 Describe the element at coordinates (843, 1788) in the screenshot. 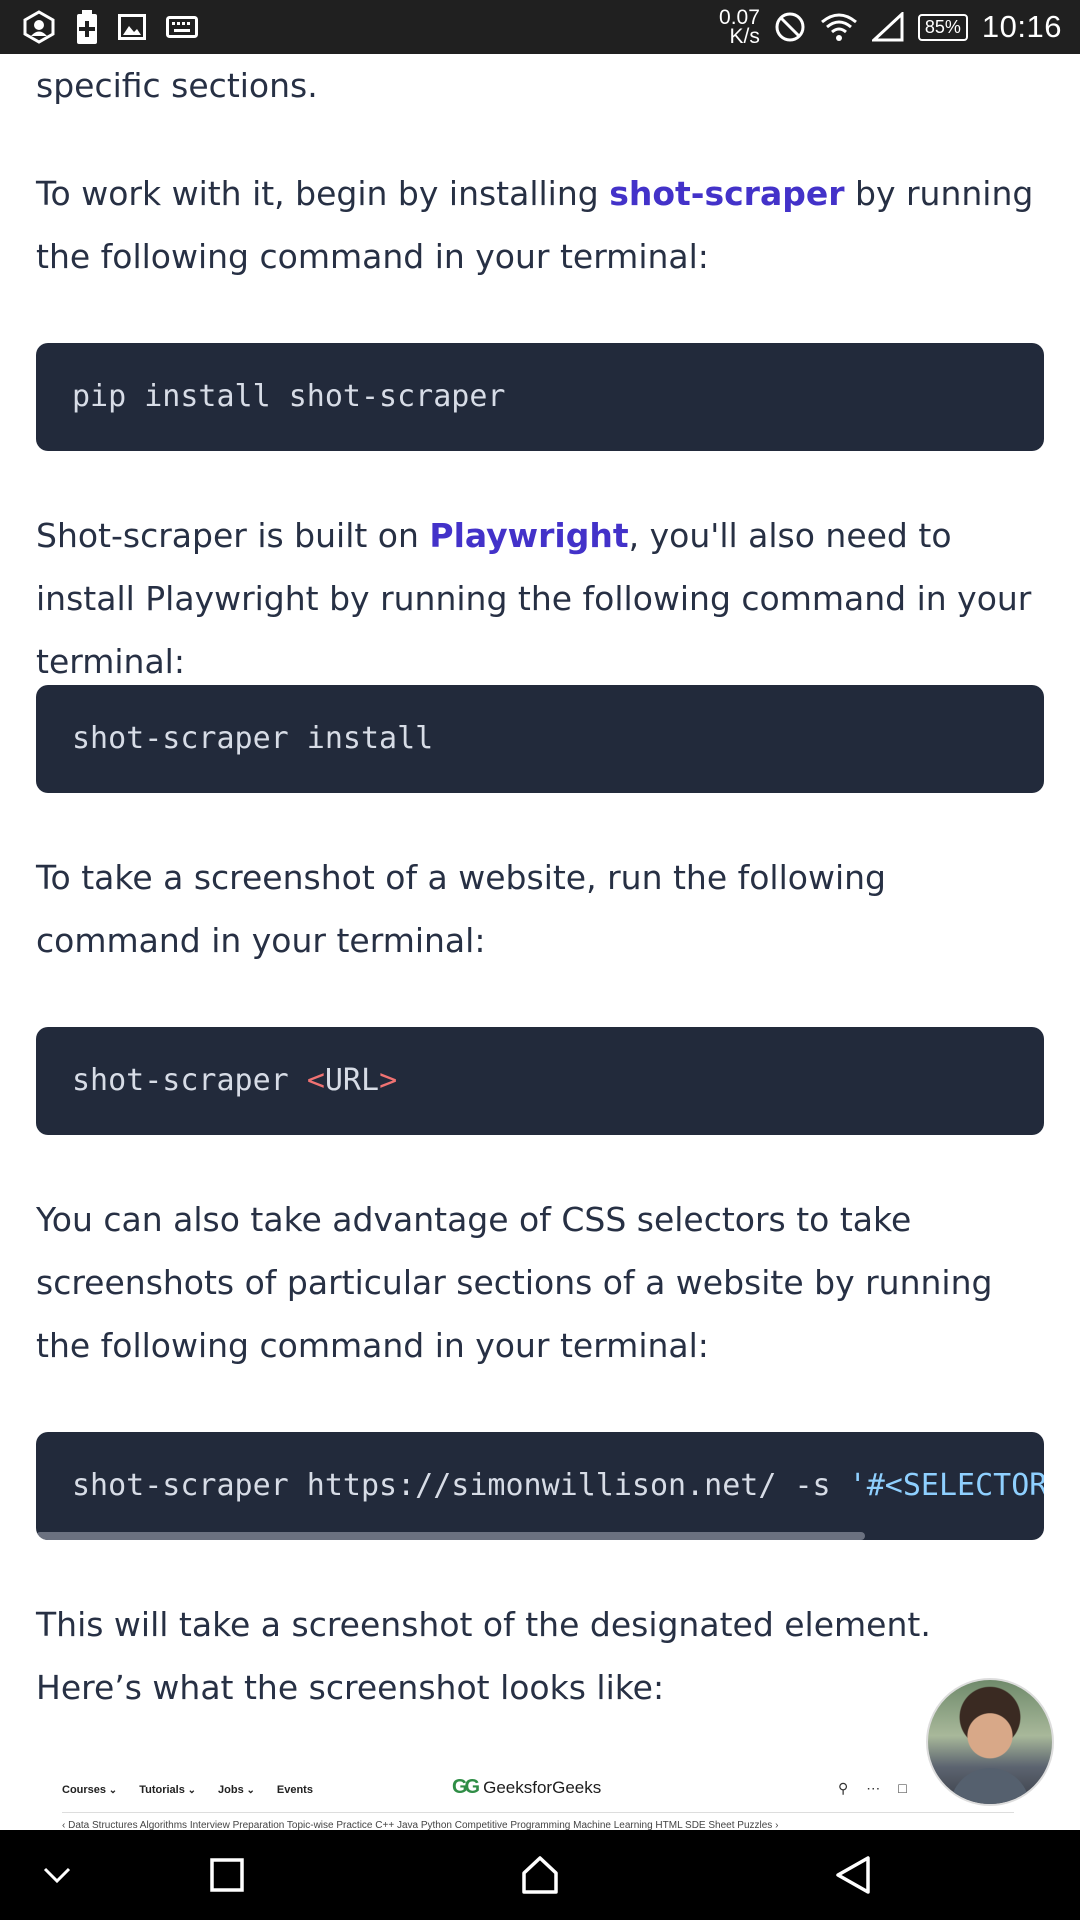

I see `search-icon: ⚲` at that location.